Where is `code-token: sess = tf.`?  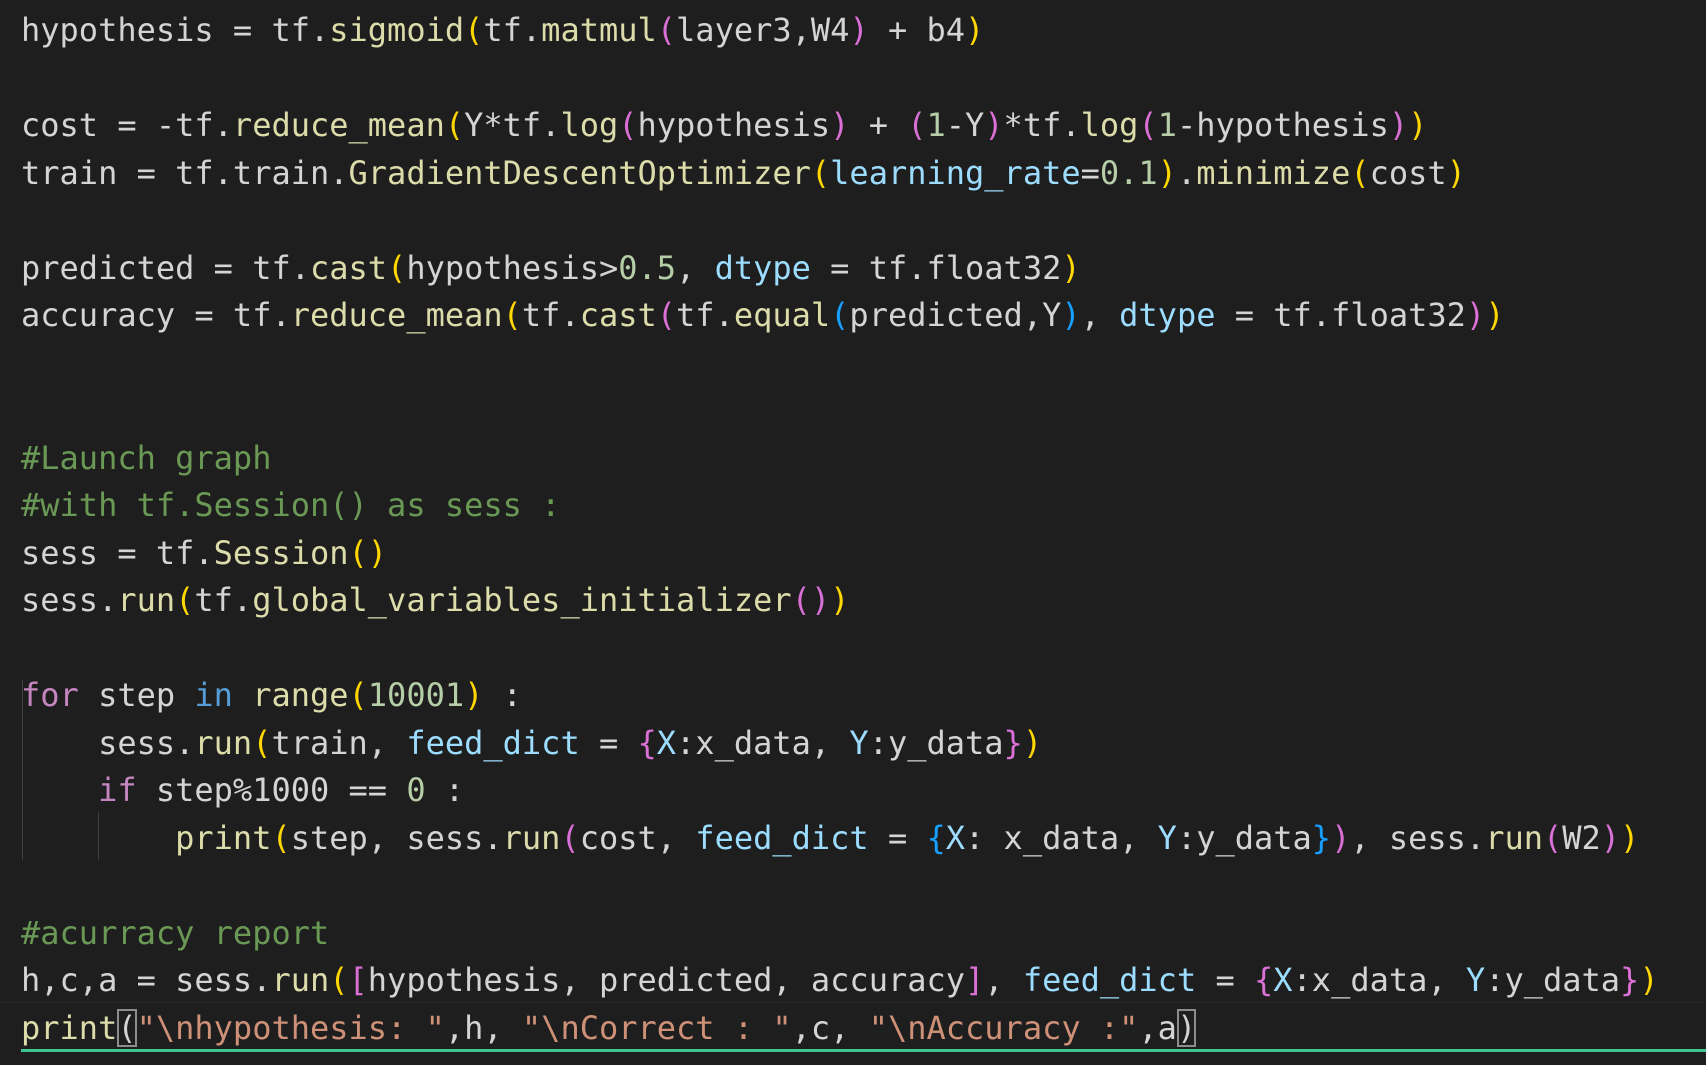 code-token: sess = tf. is located at coordinates (117, 552).